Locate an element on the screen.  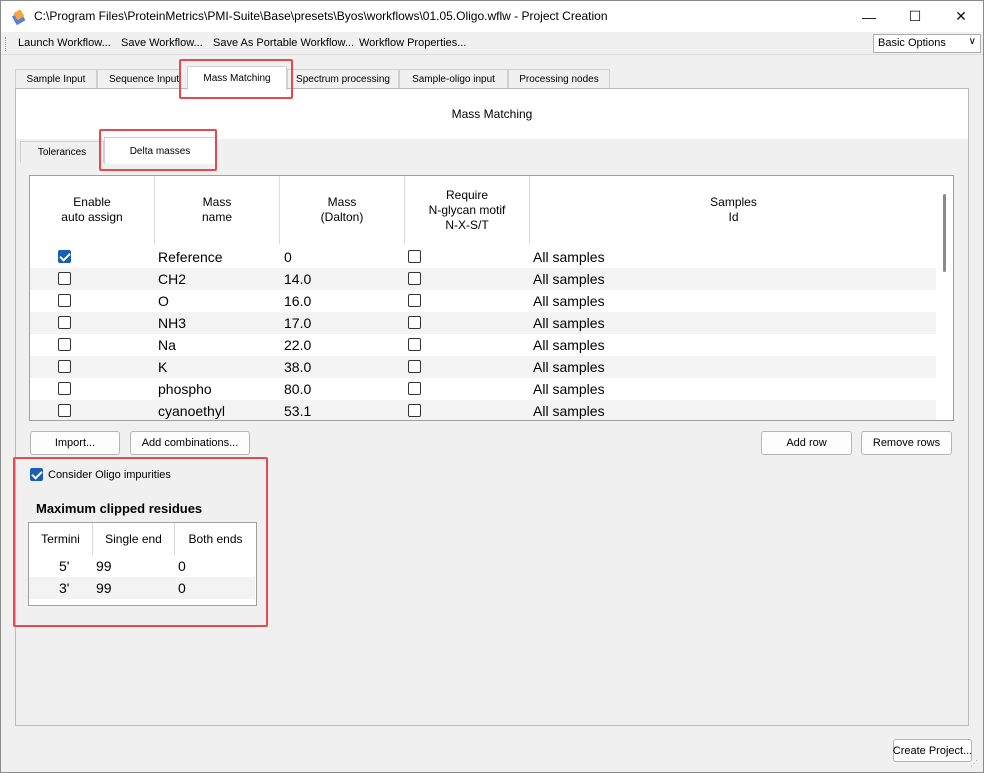
consider-oligo-impurities-checkbox is located at coordinates (36, 474).